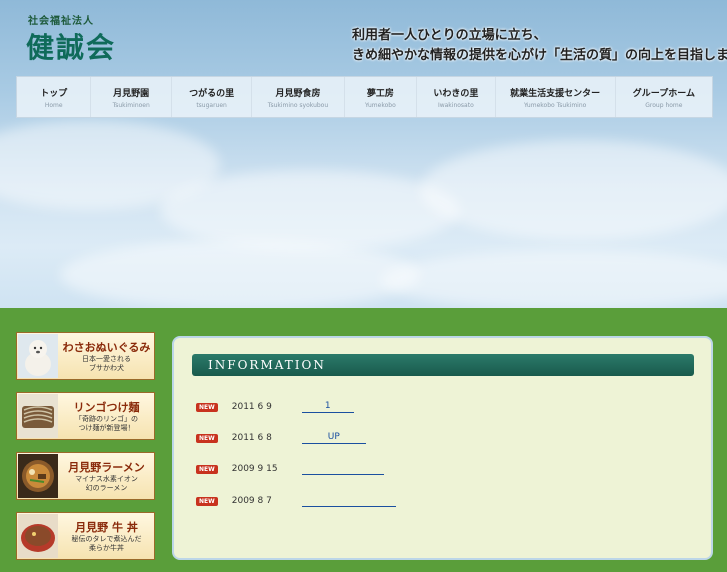 The height and width of the screenshot is (572, 727). What do you see at coordinates (212, 93) in the screenshot?
I see `nav-label: つがるの里` at bounding box center [212, 93].